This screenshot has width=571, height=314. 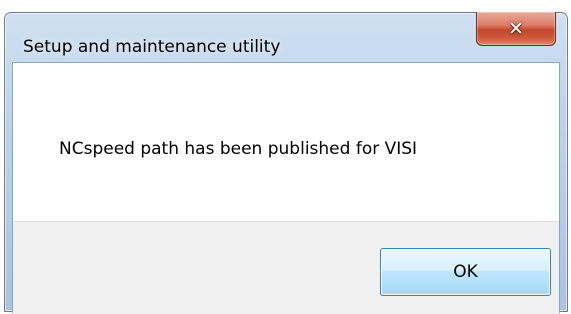 What do you see at coordinates (465, 272) in the screenshot?
I see `ok-button: OK` at bounding box center [465, 272].